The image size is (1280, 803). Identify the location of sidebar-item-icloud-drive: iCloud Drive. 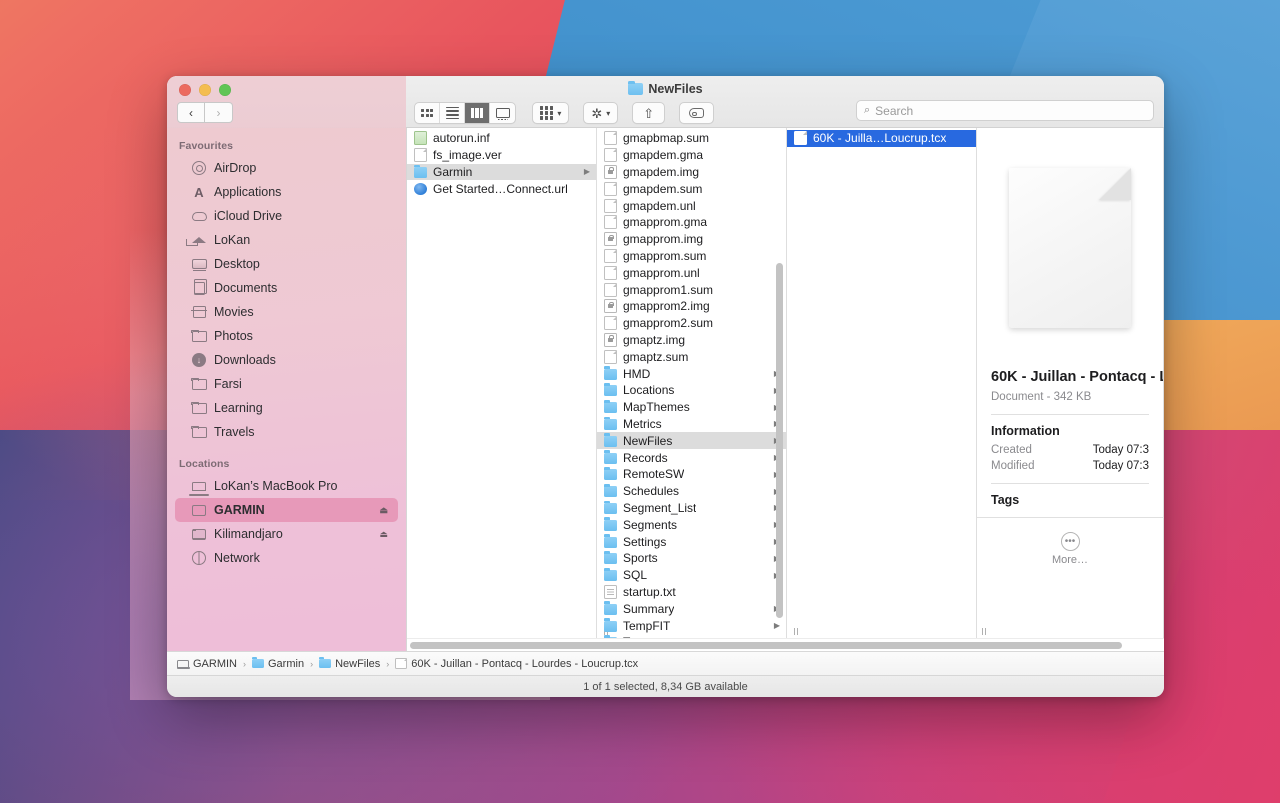
(286, 216).